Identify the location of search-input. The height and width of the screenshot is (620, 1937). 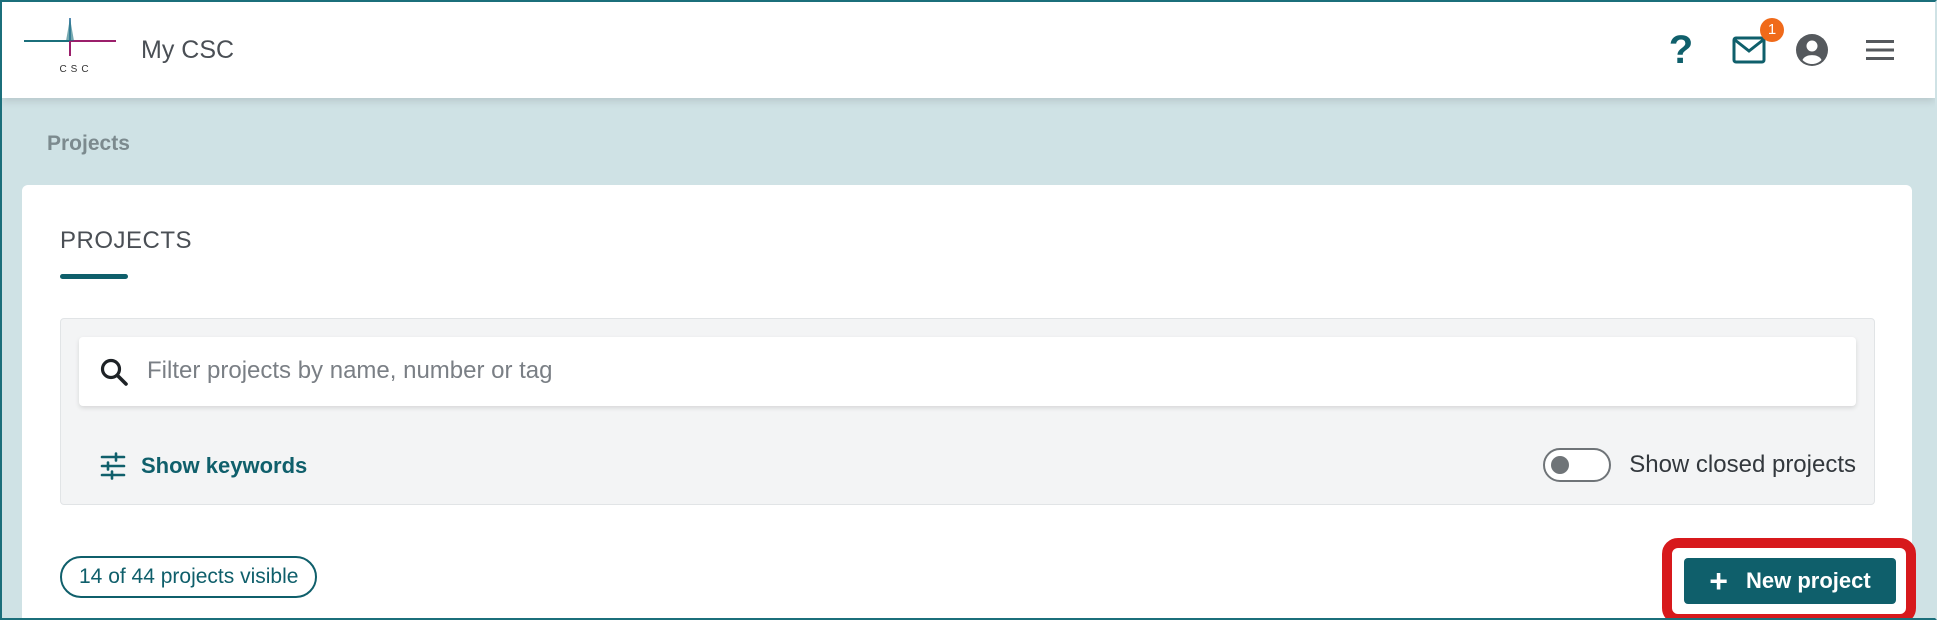
(987, 371).